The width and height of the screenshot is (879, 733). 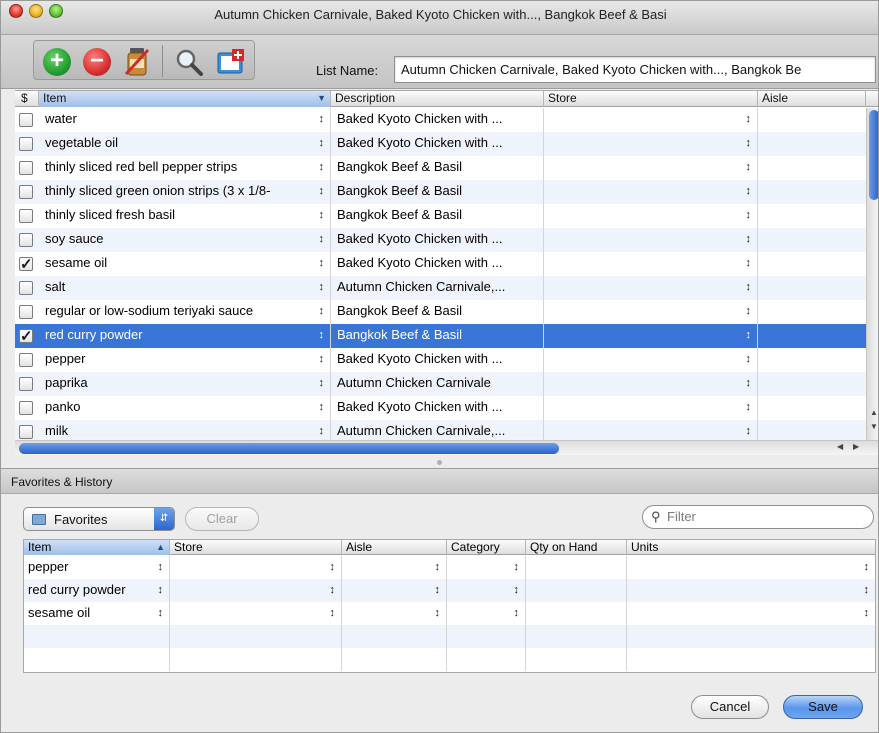 I want to click on description-cell: Autumn Chicken Carnivale, so click(x=437, y=384).